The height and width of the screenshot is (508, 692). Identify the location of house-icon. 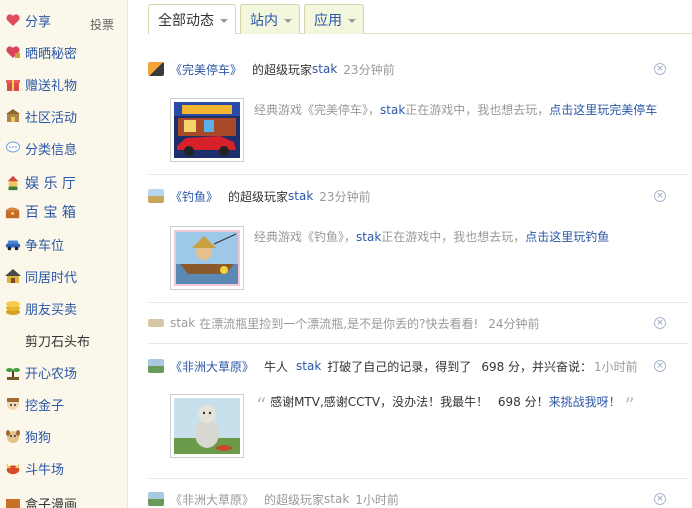
(13, 276).